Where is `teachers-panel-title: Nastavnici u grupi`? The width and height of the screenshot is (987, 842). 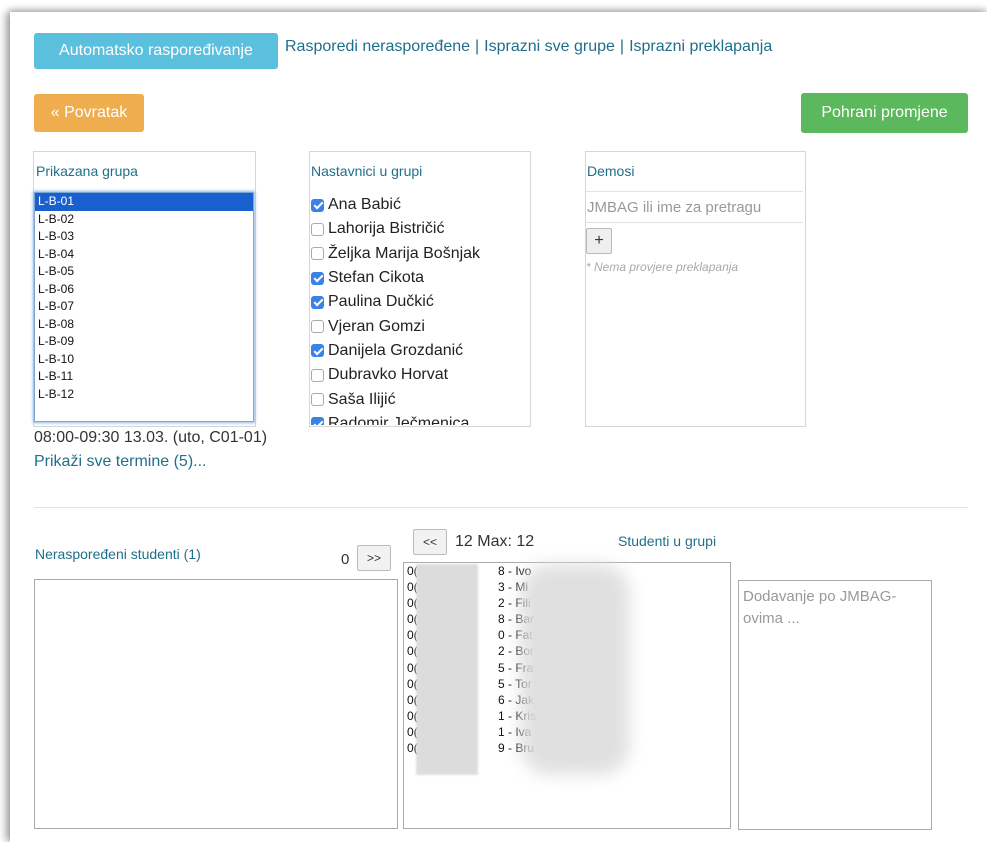
teachers-panel-title: Nastavnici u grupi is located at coordinates (367, 171).